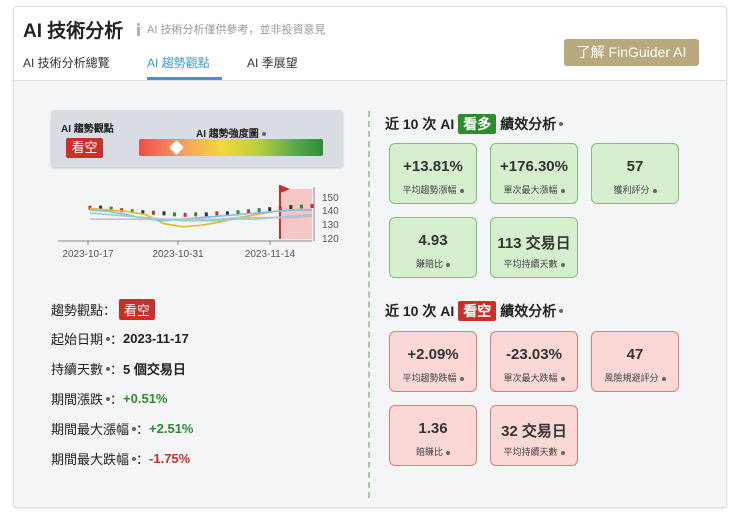  I want to click on bull-stat-card: 57 獲利評分, so click(635, 173).